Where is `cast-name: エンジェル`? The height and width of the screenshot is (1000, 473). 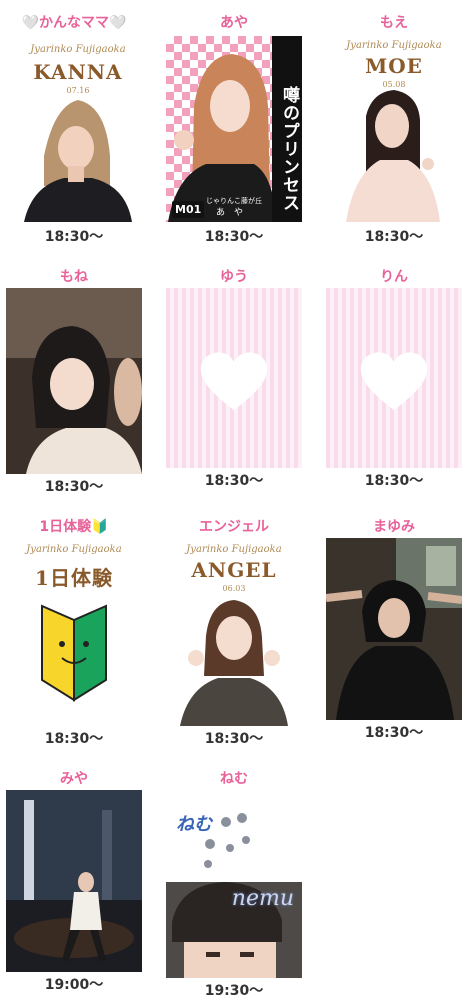
cast-name: エンジェル is located at coordinates (234, 526).